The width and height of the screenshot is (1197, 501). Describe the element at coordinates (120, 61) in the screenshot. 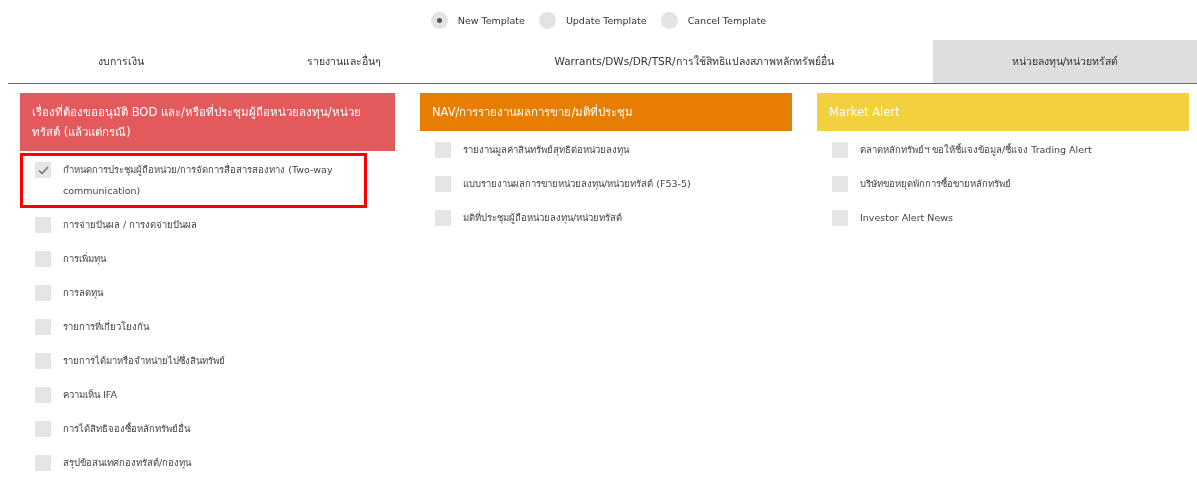

I see `tab: งบการเงิน` at that location.